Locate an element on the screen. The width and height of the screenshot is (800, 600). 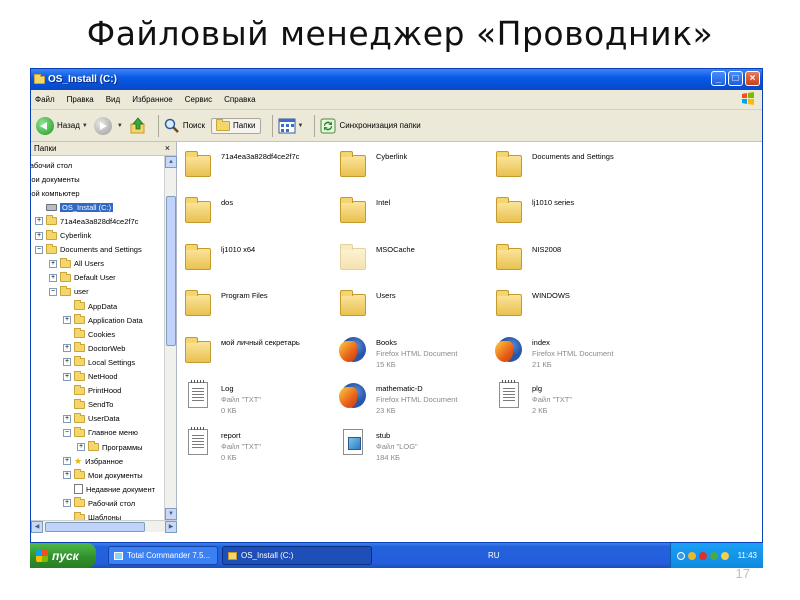
file-item: Users is located at coordinates (413, 307).